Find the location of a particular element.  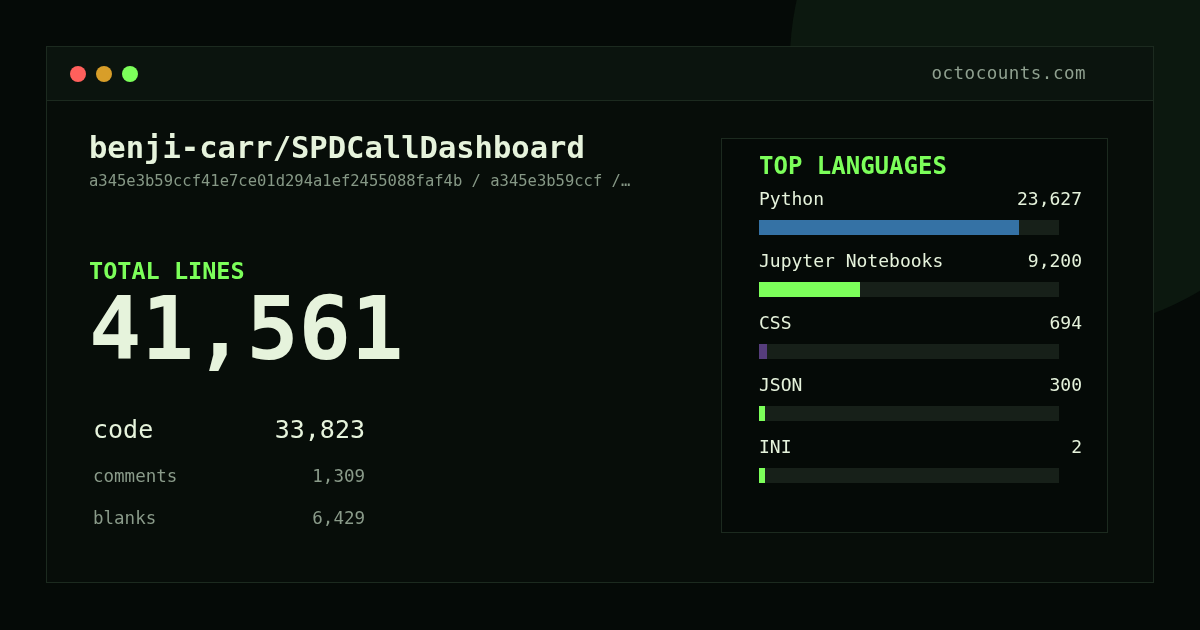

total-lines-label: TOTAL LINES is located at coordinates (167, 271).